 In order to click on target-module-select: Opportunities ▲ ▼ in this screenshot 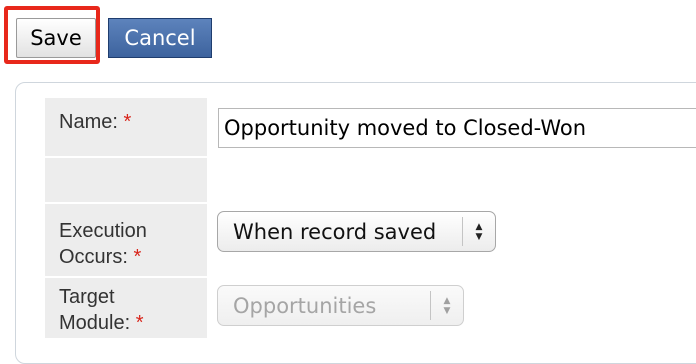, I will do `click(340, 305)`.